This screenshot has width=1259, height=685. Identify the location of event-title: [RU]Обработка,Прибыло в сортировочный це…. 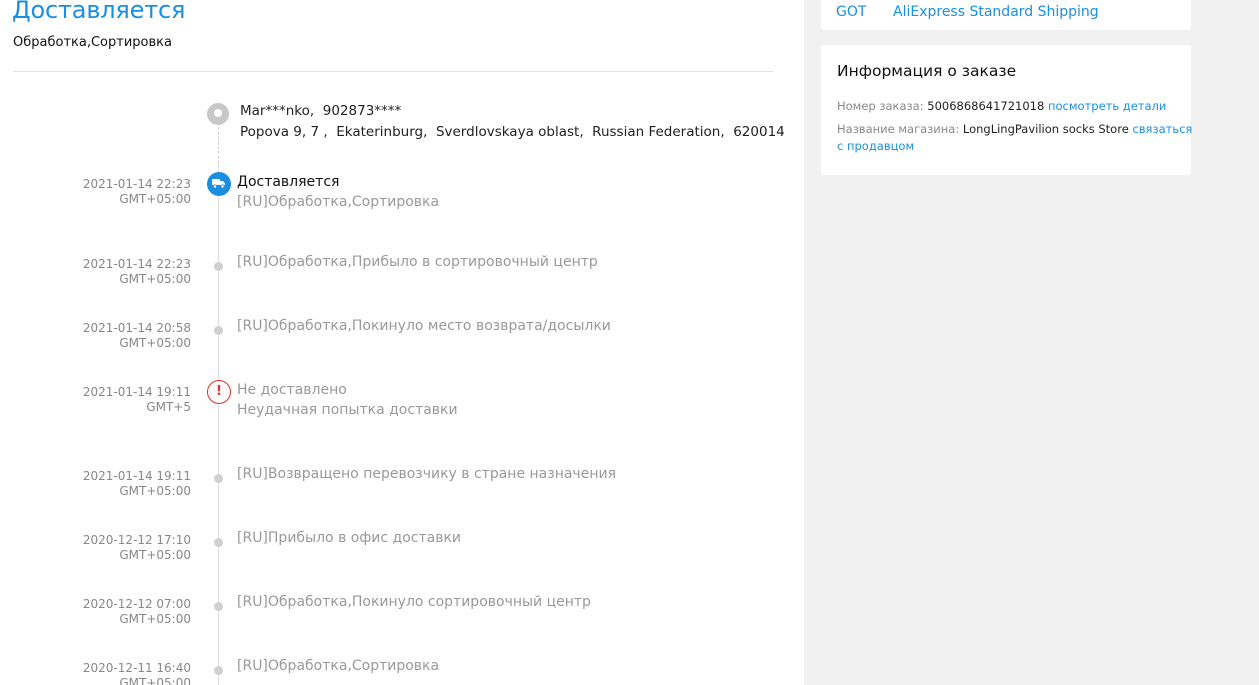
(417, 262).